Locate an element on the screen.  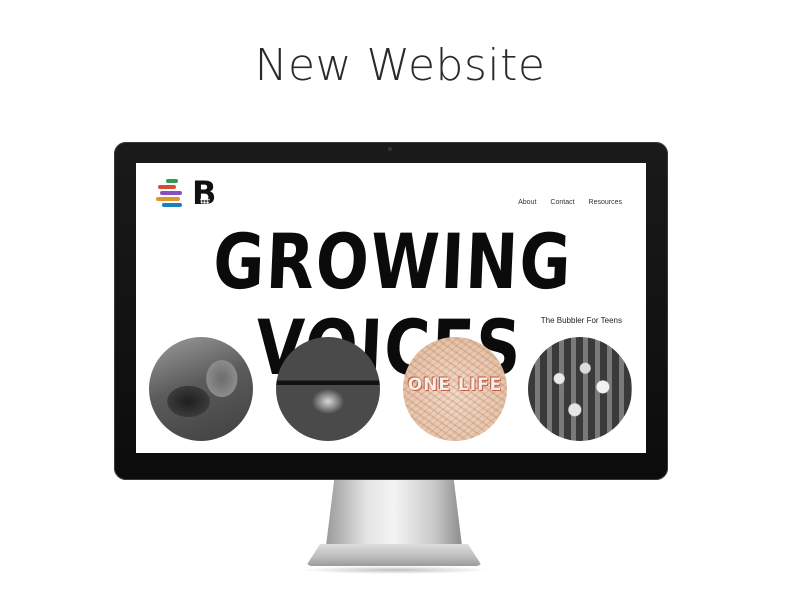
brand-letter: B is located at coordinates (204, 193).